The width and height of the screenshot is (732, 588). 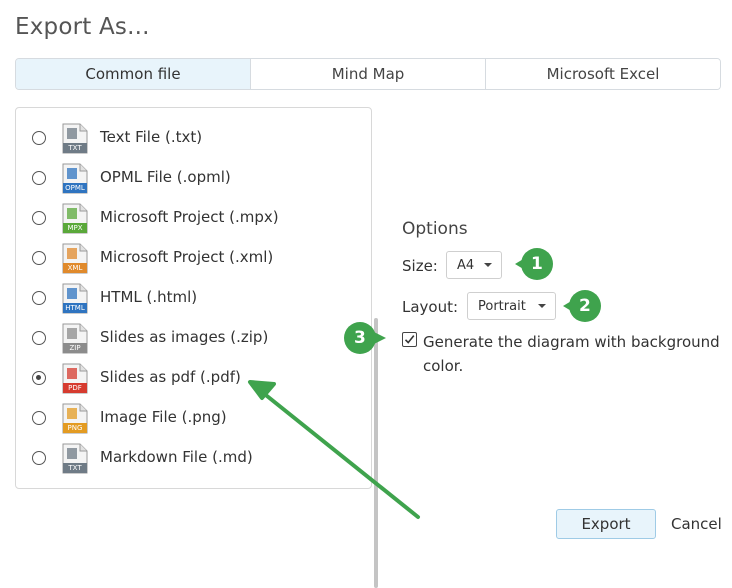 I want to click on cancel-button: Cancel, so click(x=696, y=524).